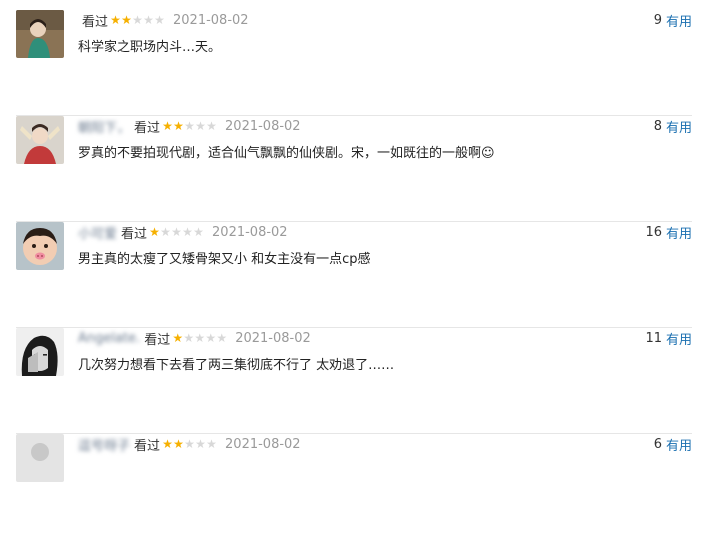 This screenshot has height=540, width=724. I want to click on vote-count: 8, so click(657, 126).